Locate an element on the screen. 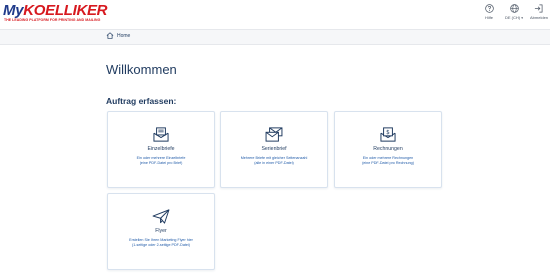 The image size is (550, 273). page-title: Willkommen is located at coordinates (141, 69).